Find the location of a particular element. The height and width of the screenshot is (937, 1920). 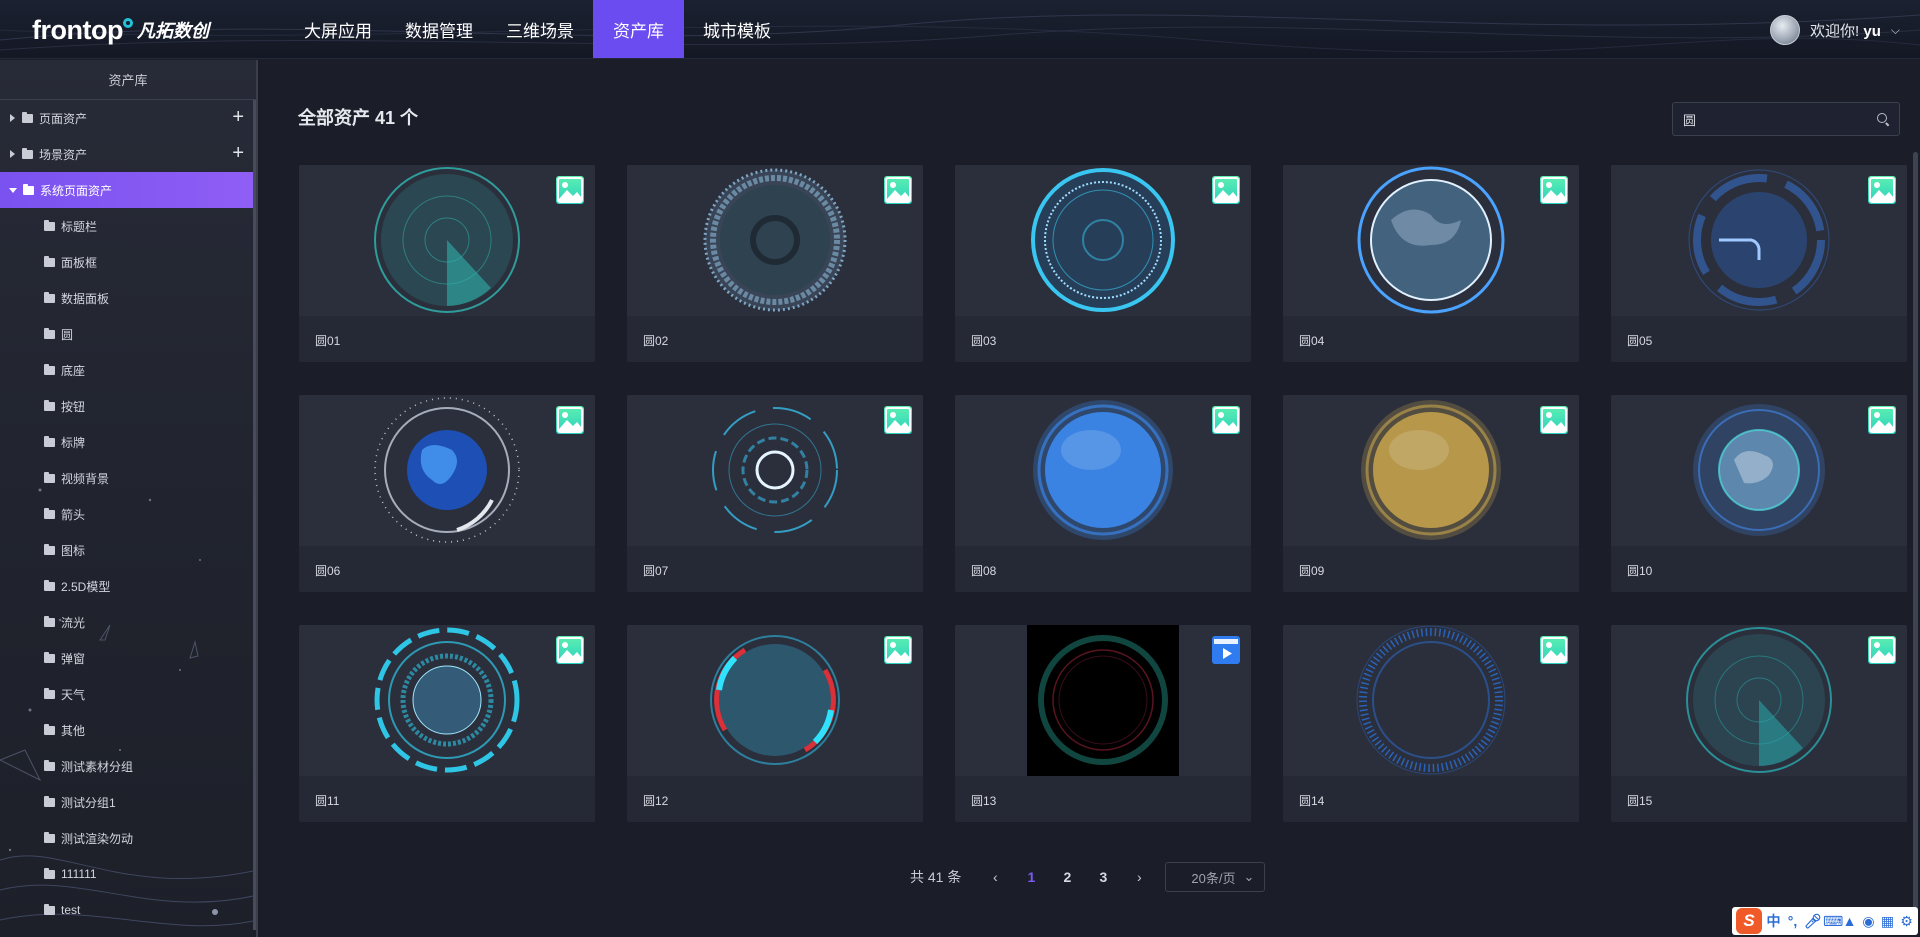

asset-card: 圆08 is located at coordinates (1103, 493).